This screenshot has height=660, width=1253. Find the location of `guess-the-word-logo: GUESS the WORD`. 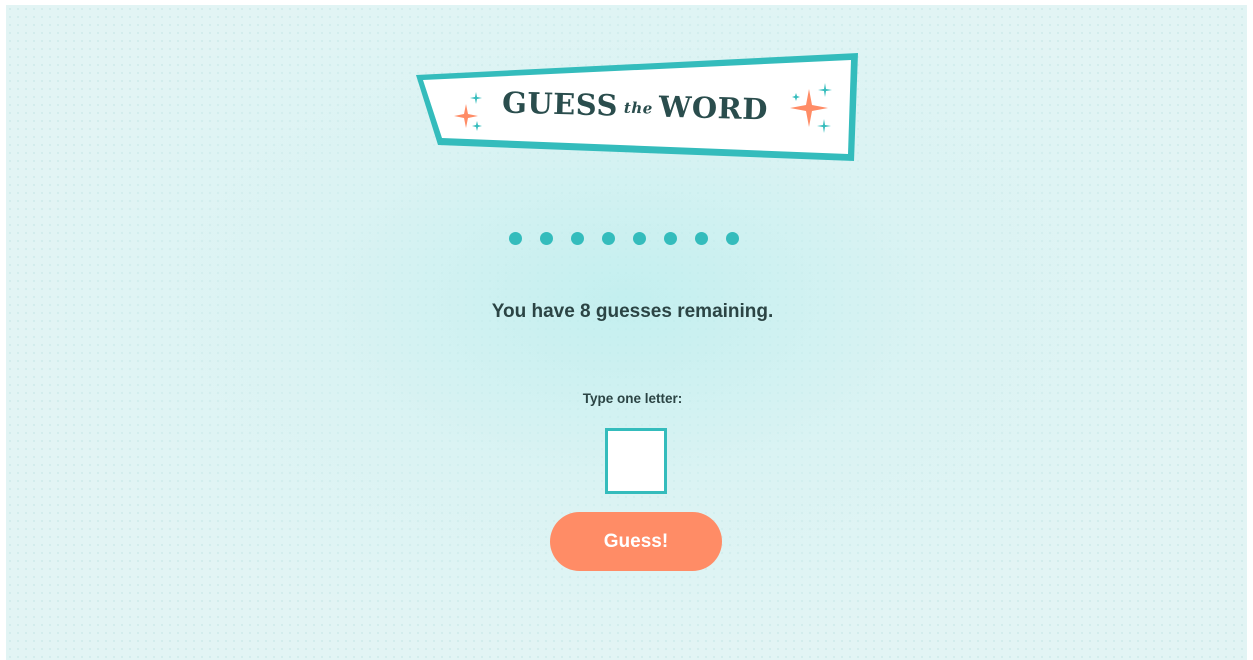

guess-the-word-logo: GUESS the WORD is located at coordinates (635, 107).